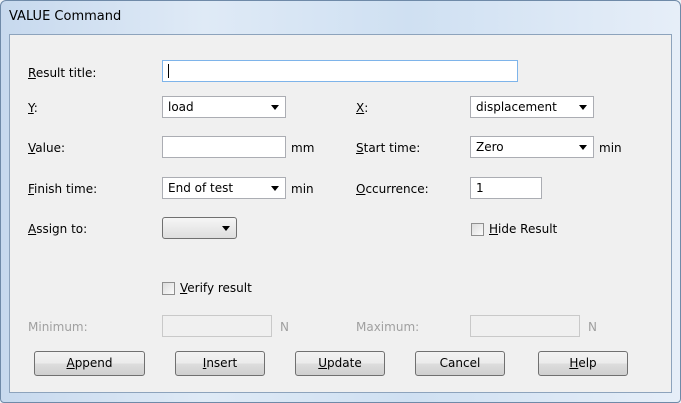 The width and height of the screenshot is (681, 403). Describe the element at coordinates (199, 228) in the screenshot. I see `assign-to-combobox` at that location.